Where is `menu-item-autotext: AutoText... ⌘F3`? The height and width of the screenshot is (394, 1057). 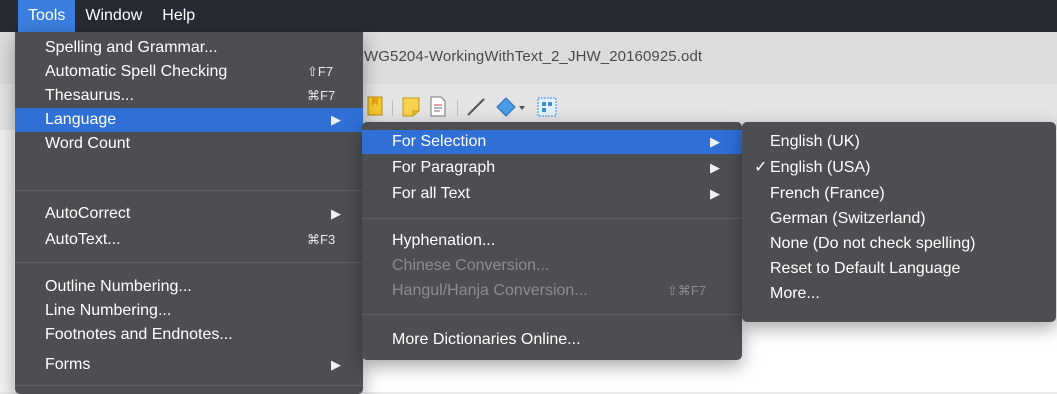 menu-item-autotext: AutoText... ⌘F3 is located at coordinates (189, 240).